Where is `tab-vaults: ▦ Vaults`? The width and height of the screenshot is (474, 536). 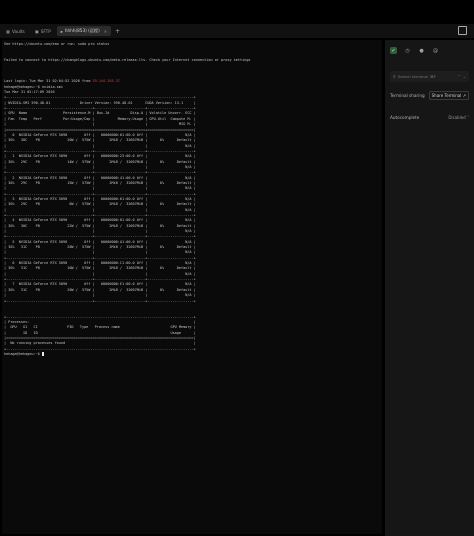
tab-vaults: ▦ Vaults is located at coordinates (15, 31).